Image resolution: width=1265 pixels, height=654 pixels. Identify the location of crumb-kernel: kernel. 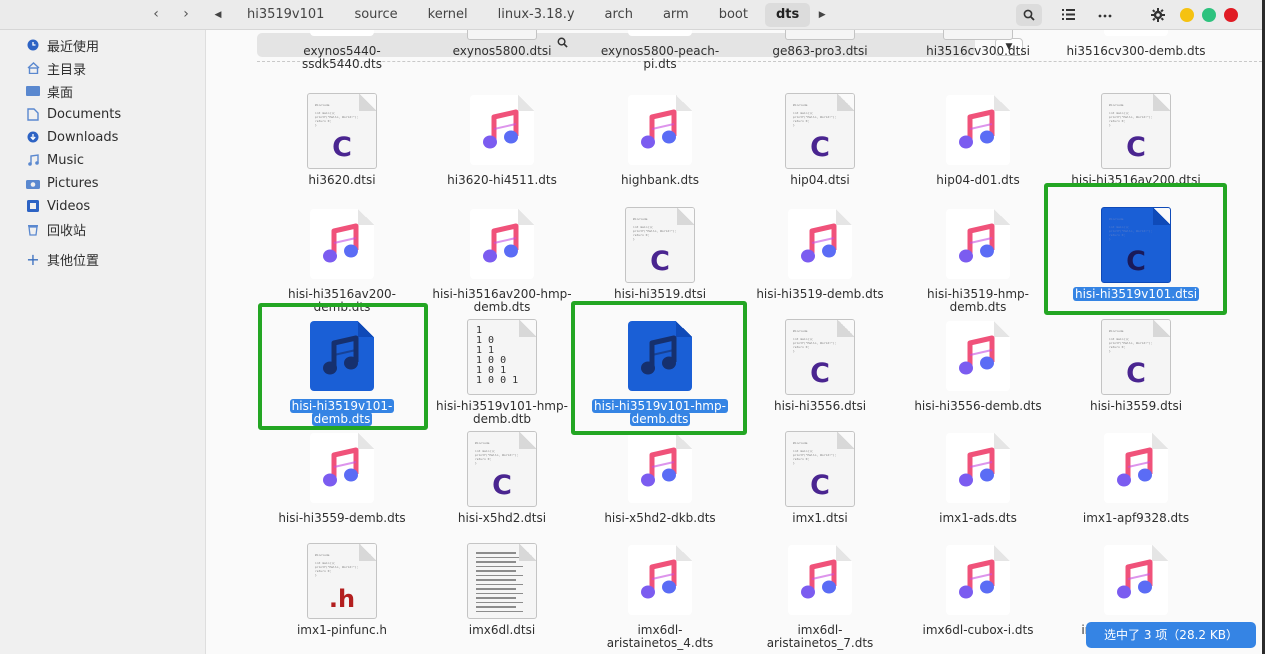
(448, 15).